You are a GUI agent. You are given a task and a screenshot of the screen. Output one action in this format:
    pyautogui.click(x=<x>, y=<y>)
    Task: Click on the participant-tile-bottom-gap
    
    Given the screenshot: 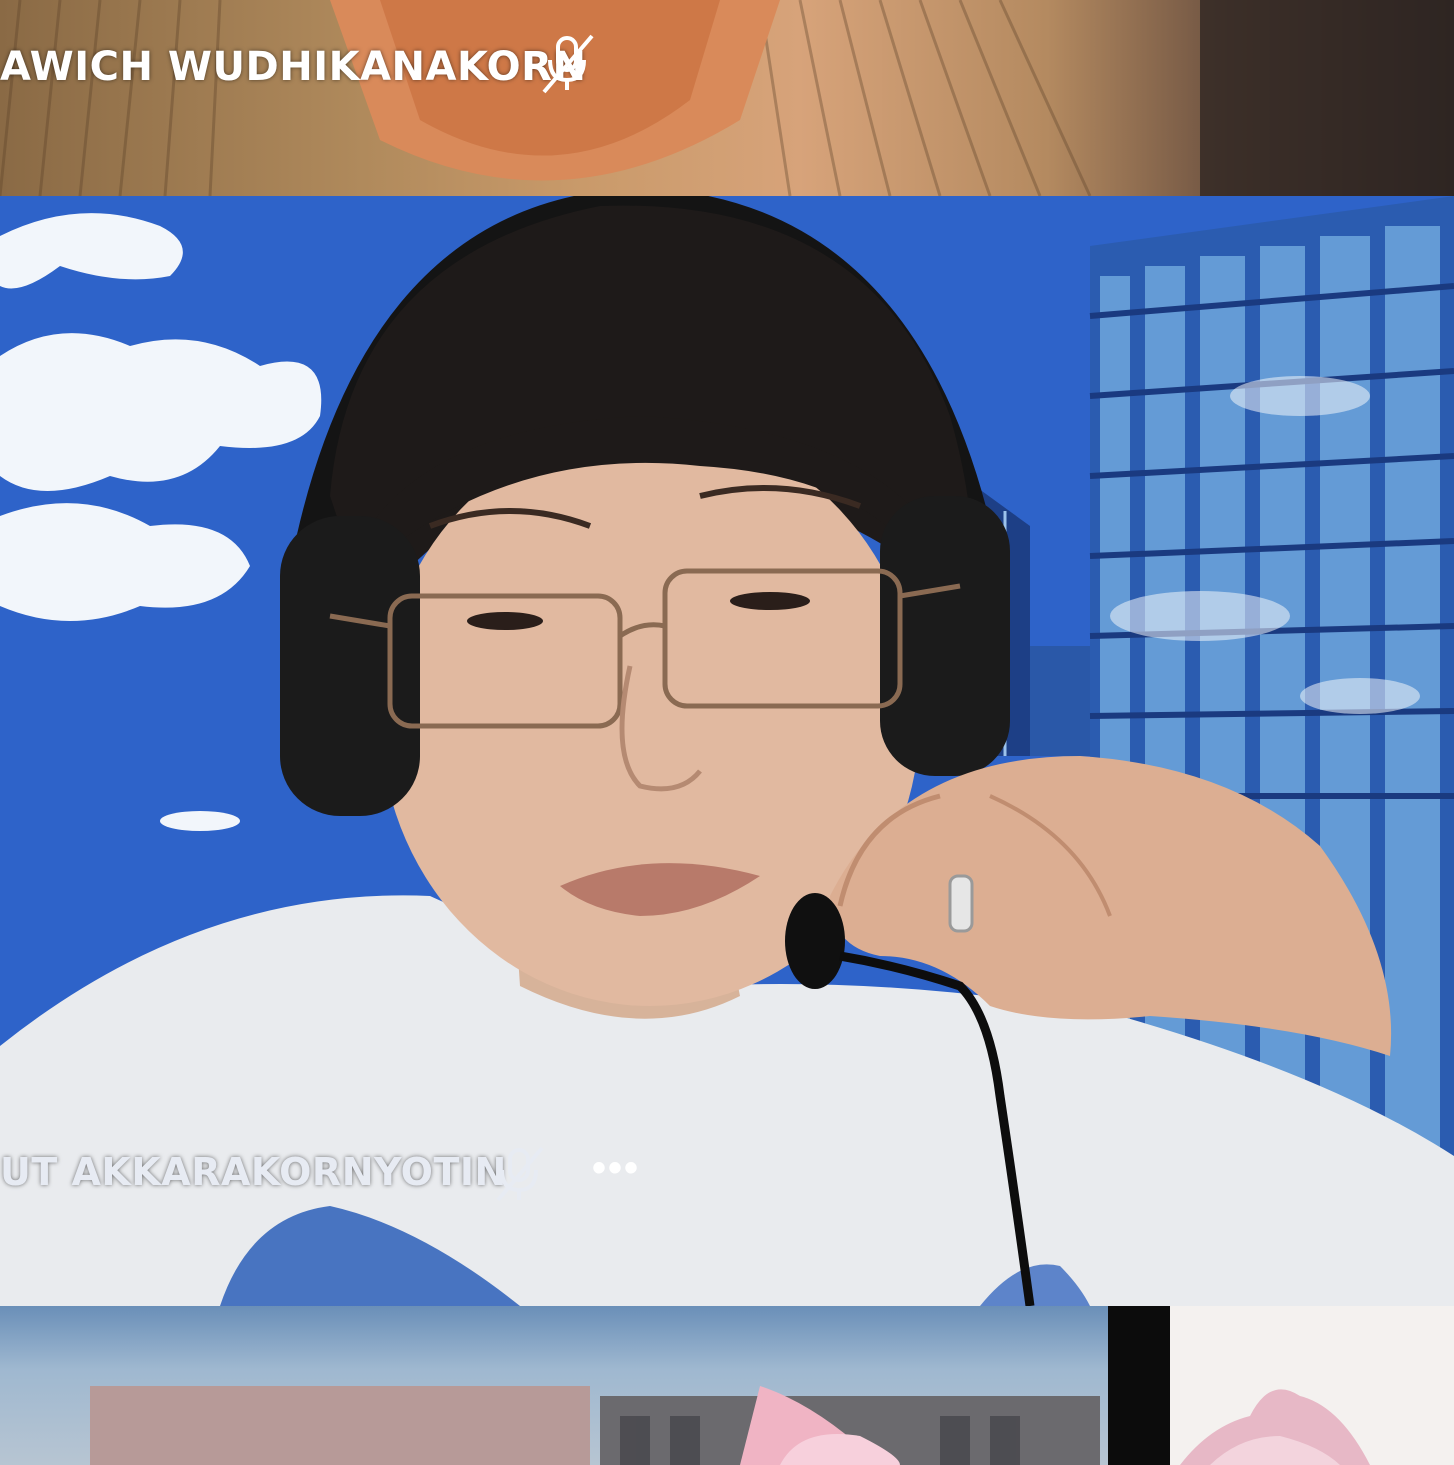 What is the action you would take?
    pyautogui.click(x=1139, y=1385)
    